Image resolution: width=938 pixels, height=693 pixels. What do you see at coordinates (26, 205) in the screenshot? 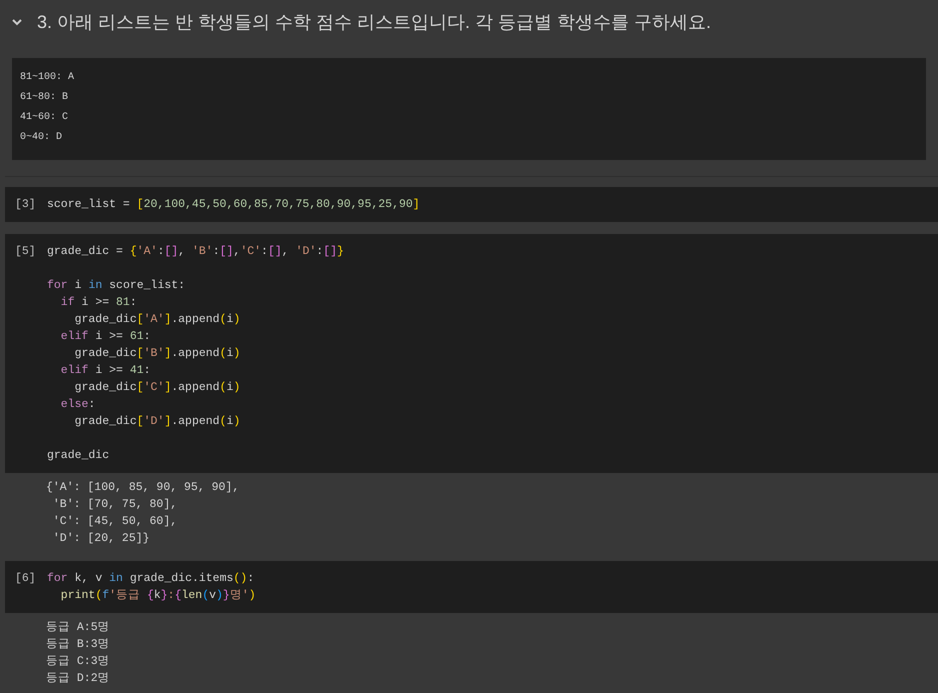
I see `execution-count: [3]` at bounding box center [26, 205].